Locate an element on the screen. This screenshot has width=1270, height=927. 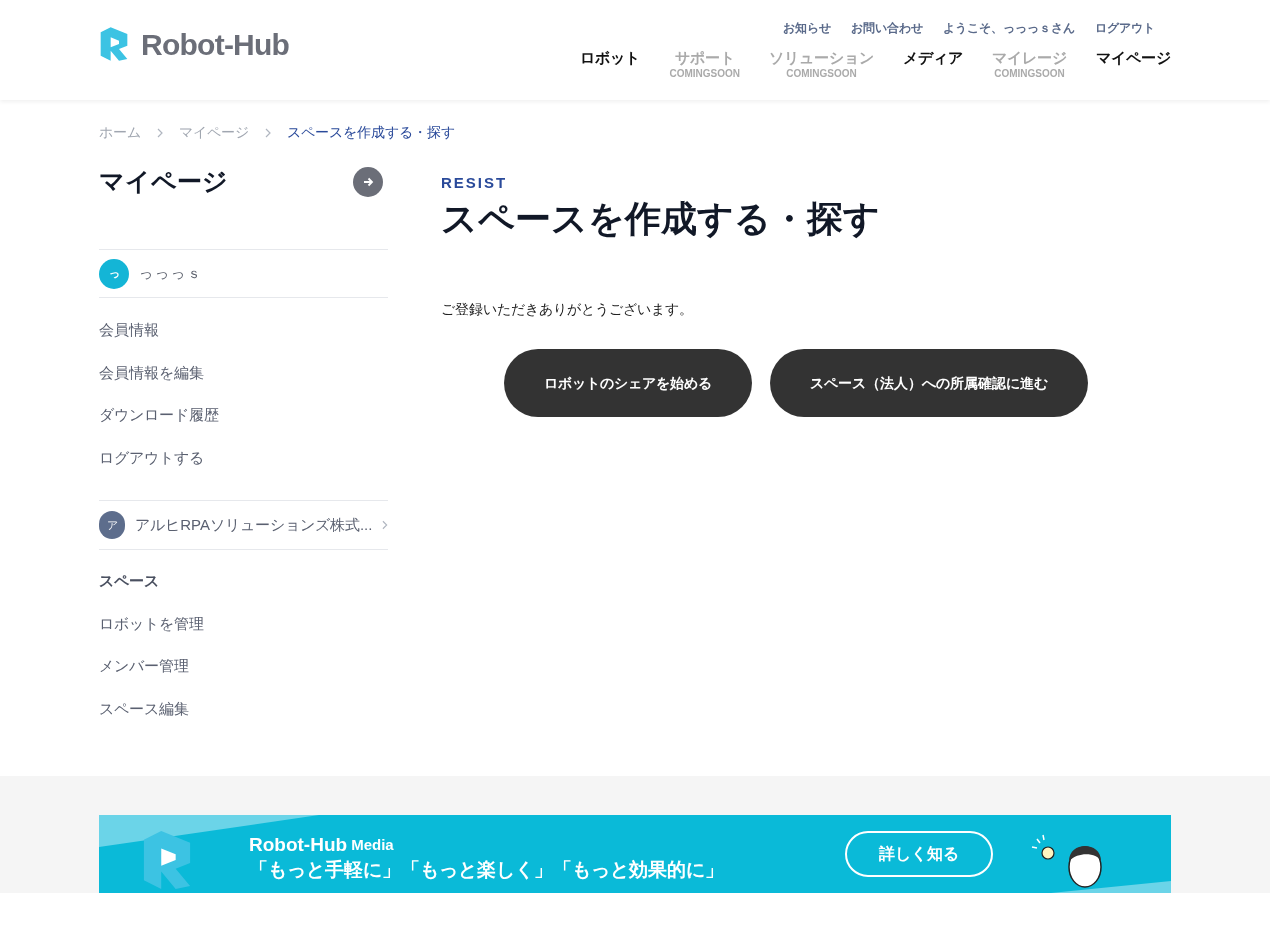
sidebar-link: ログアウトする is located at coordinates (243, 457).